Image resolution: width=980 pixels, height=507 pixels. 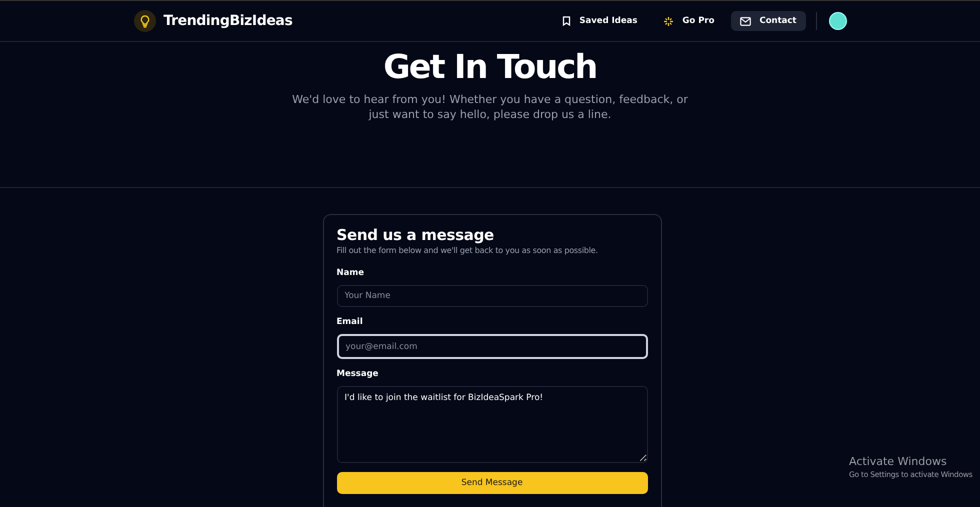 I want to click on field-label: Name, so click(x=350, y=273).